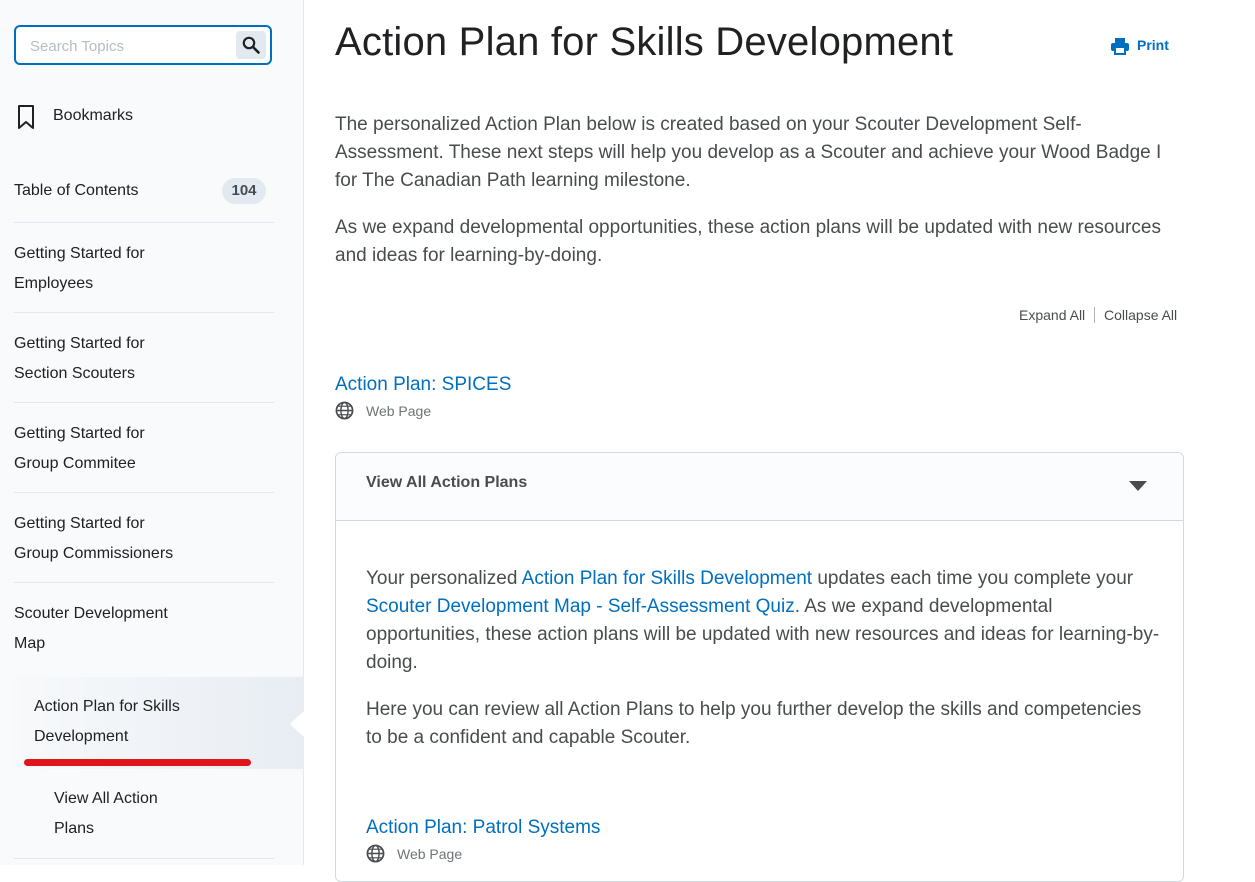  What do you see at coordinates (144, 191) in the screenshot?
I see `table-of-contents-link: Table of Contents 104` at bounding box center [144, 191].